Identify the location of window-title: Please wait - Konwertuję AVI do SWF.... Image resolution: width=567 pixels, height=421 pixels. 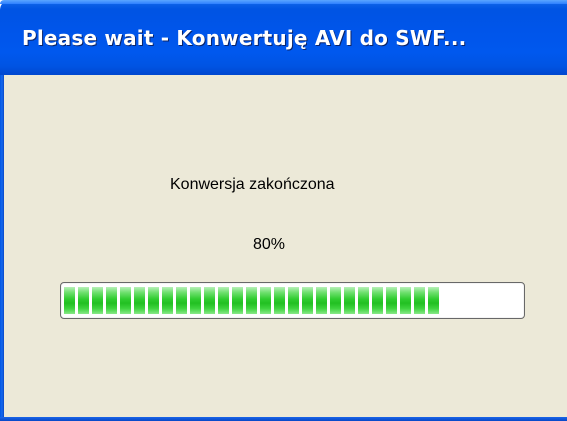
(244, 38).